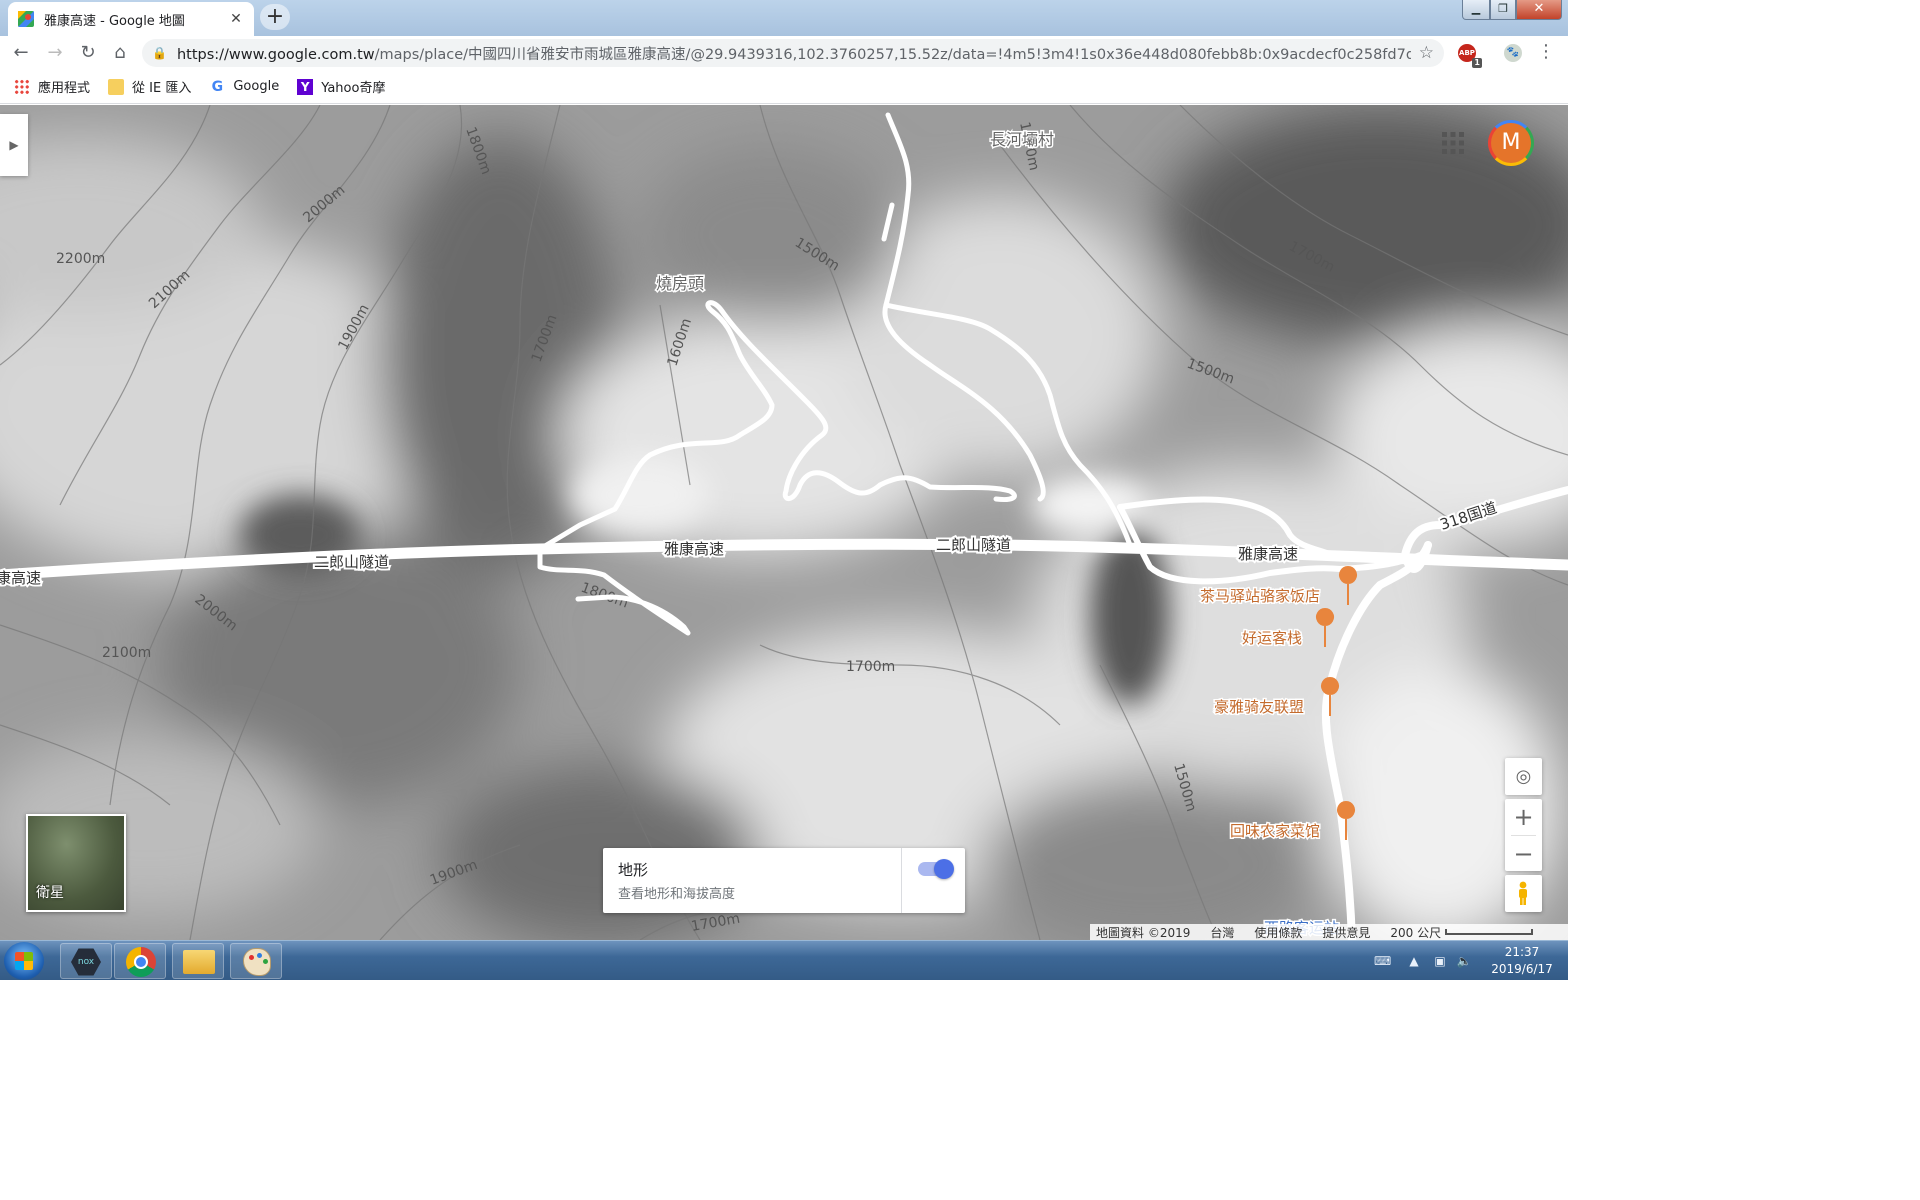  What do you see at coordinates (50, 893) in the screenshot?
I see `satellite-label: 衛星` at bounding box center [50, 893].